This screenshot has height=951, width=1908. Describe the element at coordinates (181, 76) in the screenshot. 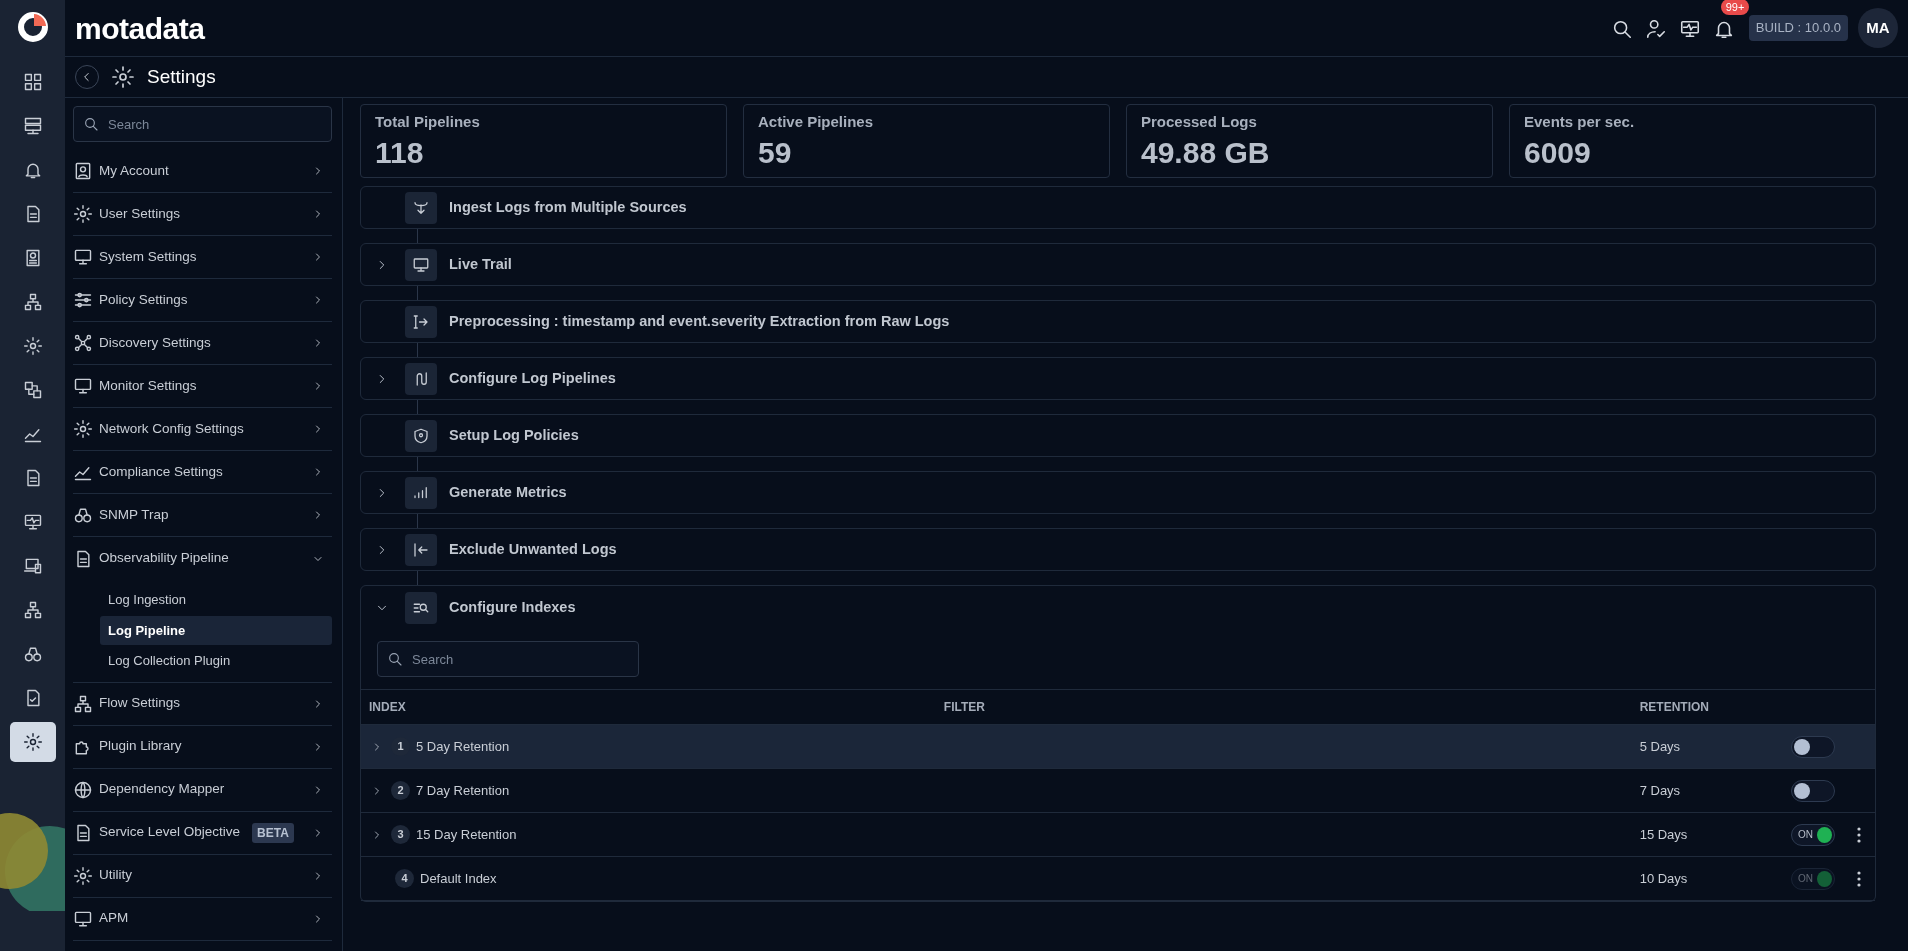

I see `page-title: Settings` at that location.